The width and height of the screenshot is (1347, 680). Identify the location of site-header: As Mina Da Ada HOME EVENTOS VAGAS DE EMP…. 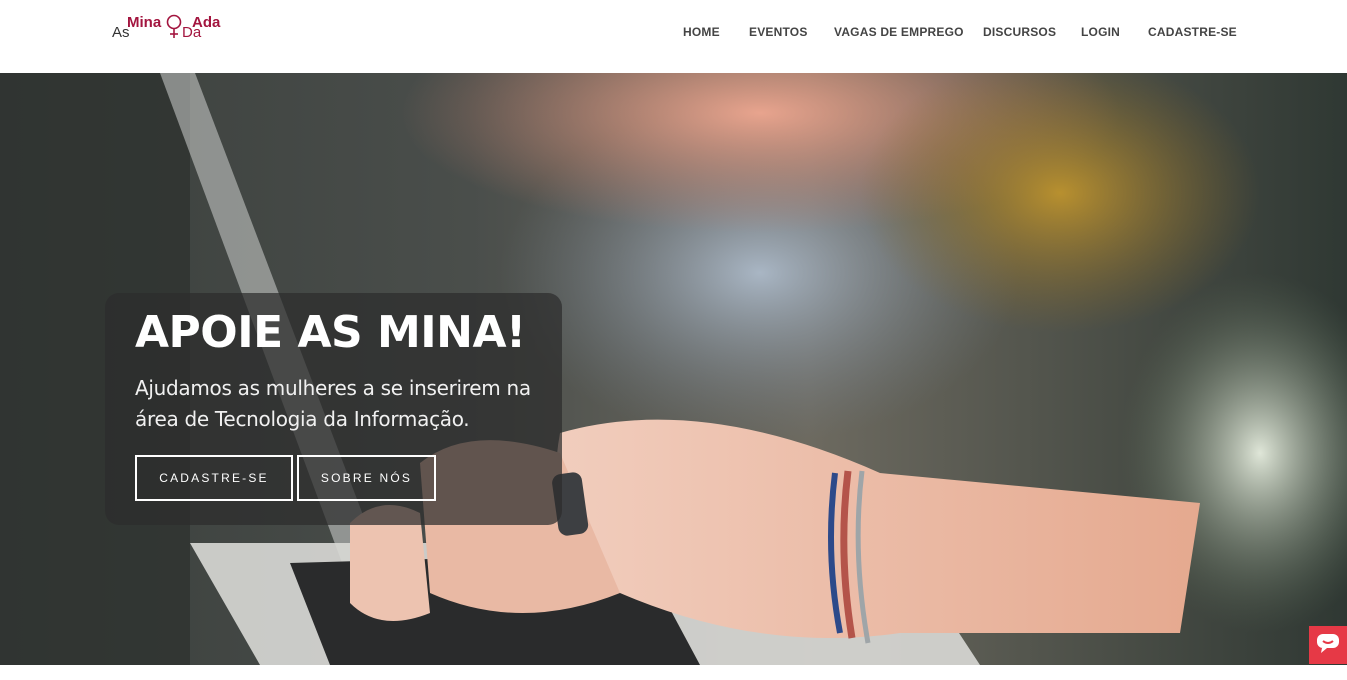
(673, 36).